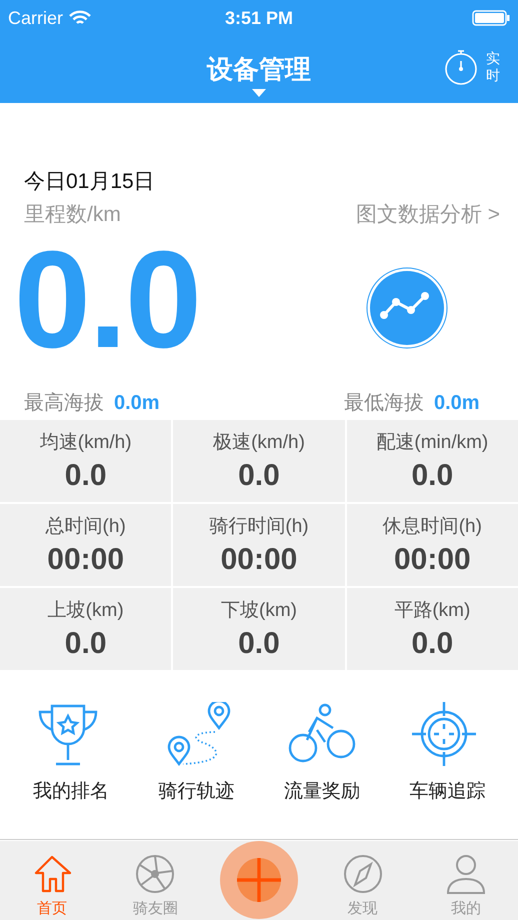  Describe the element at coordinates (407, 308) in the screenshot. I see `line-chart-icon` at that location.